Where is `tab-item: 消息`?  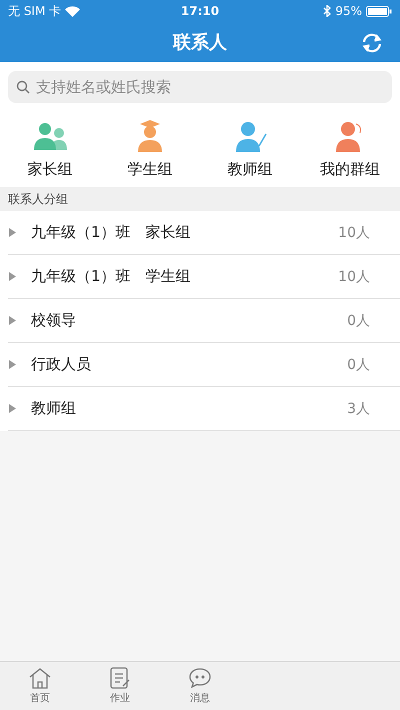
tab-item: 消息 is located at coordinates (200, 686).